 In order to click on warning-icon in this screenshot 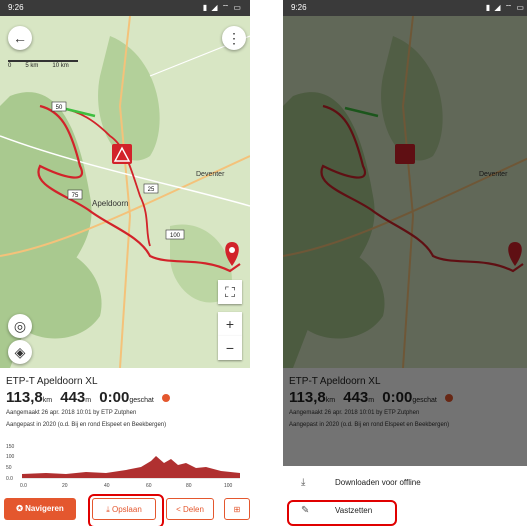, I will do `click(122, 154)`.